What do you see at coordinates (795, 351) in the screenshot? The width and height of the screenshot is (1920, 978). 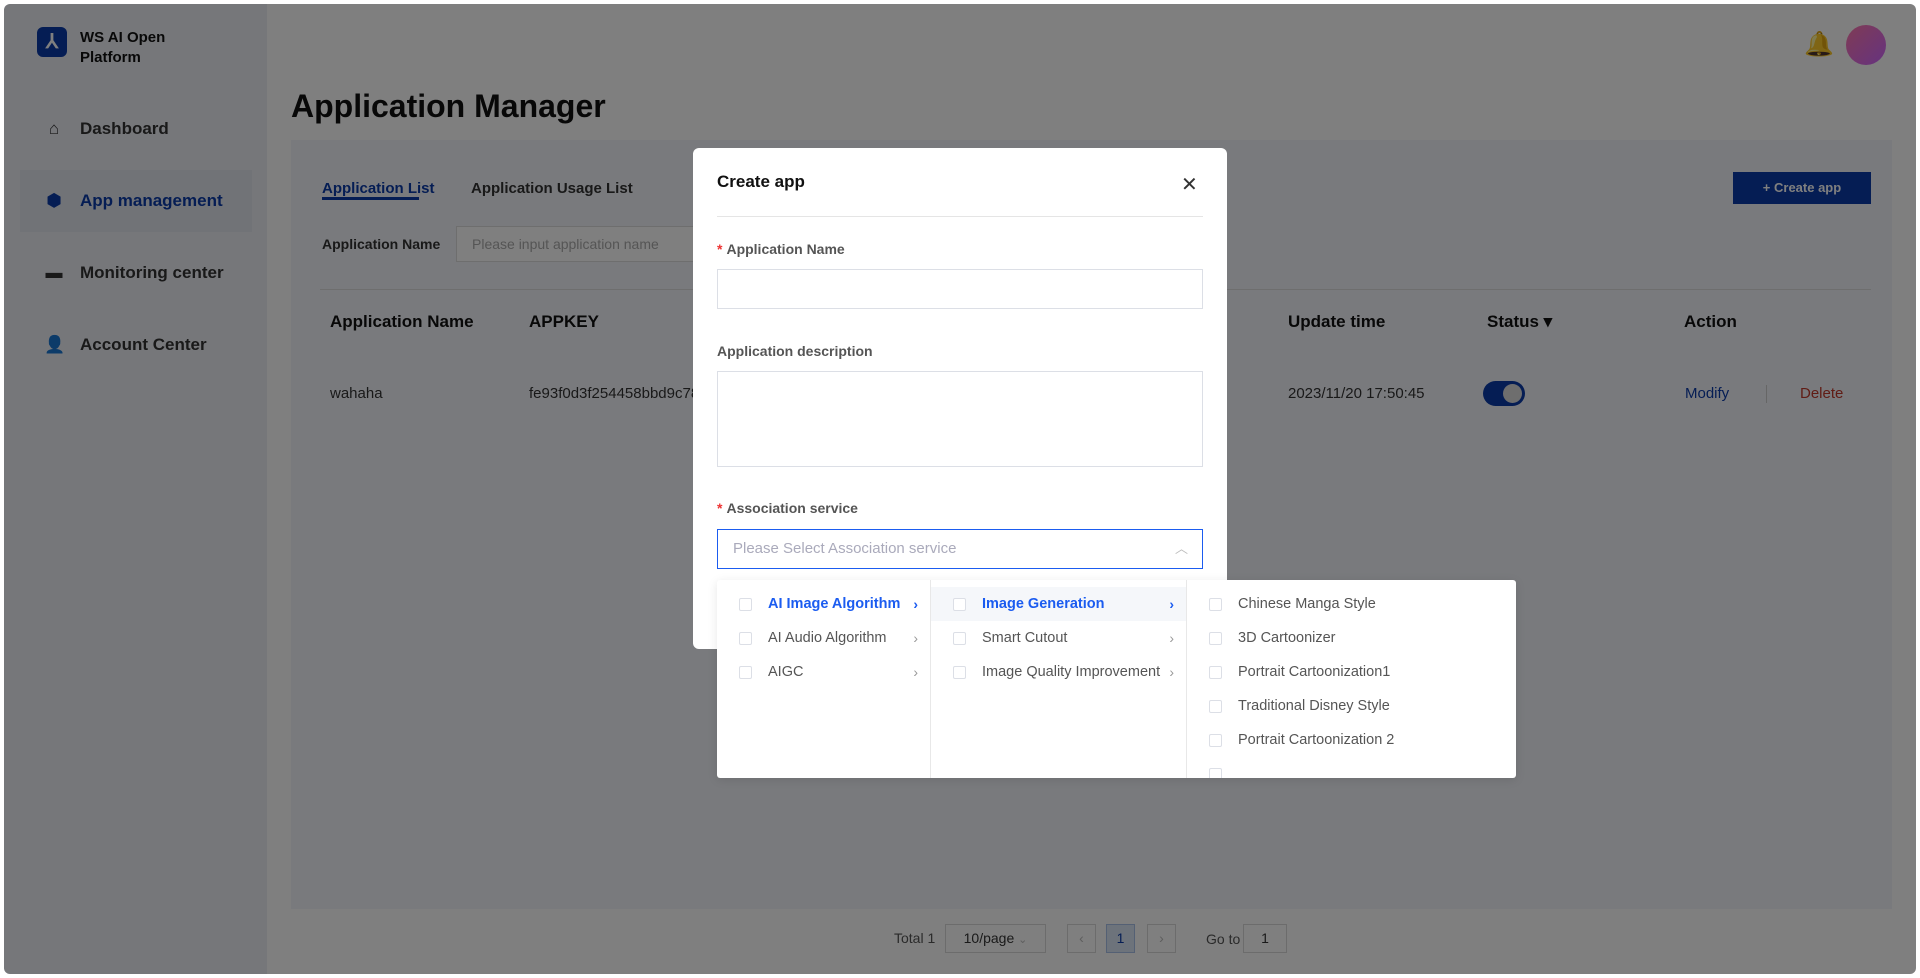 I see `app-description-label: Application description` at bounding box center [795, 351].